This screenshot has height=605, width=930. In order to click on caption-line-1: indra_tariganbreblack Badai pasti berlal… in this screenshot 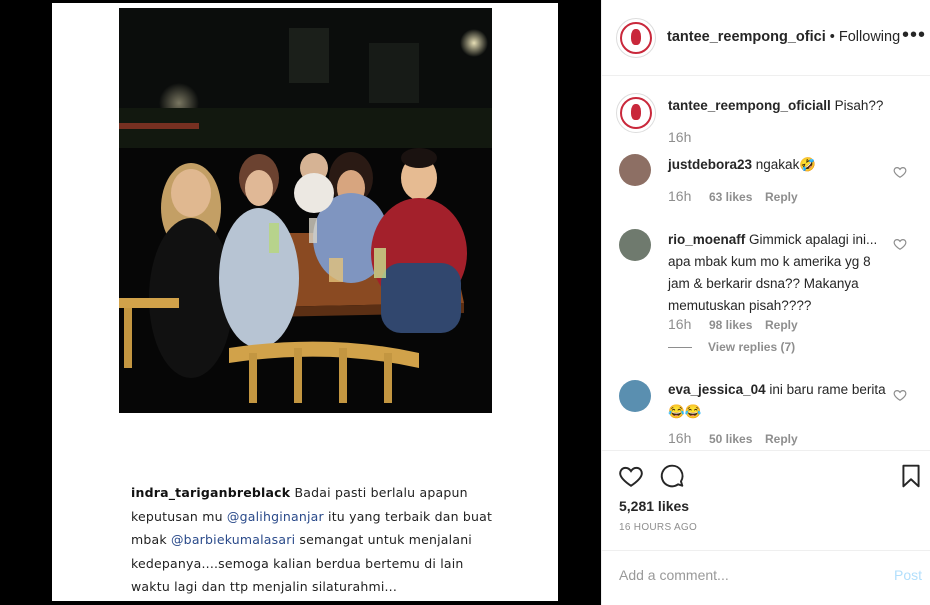, I will do `click(299, 492)`.